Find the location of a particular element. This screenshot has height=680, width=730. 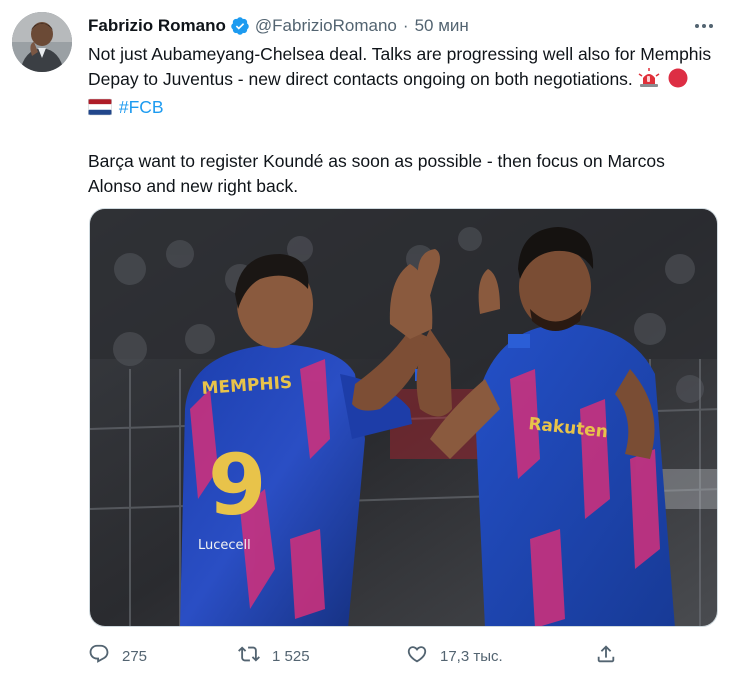

like-button: 17,3 тыс. is located at coordinates (454, 656).